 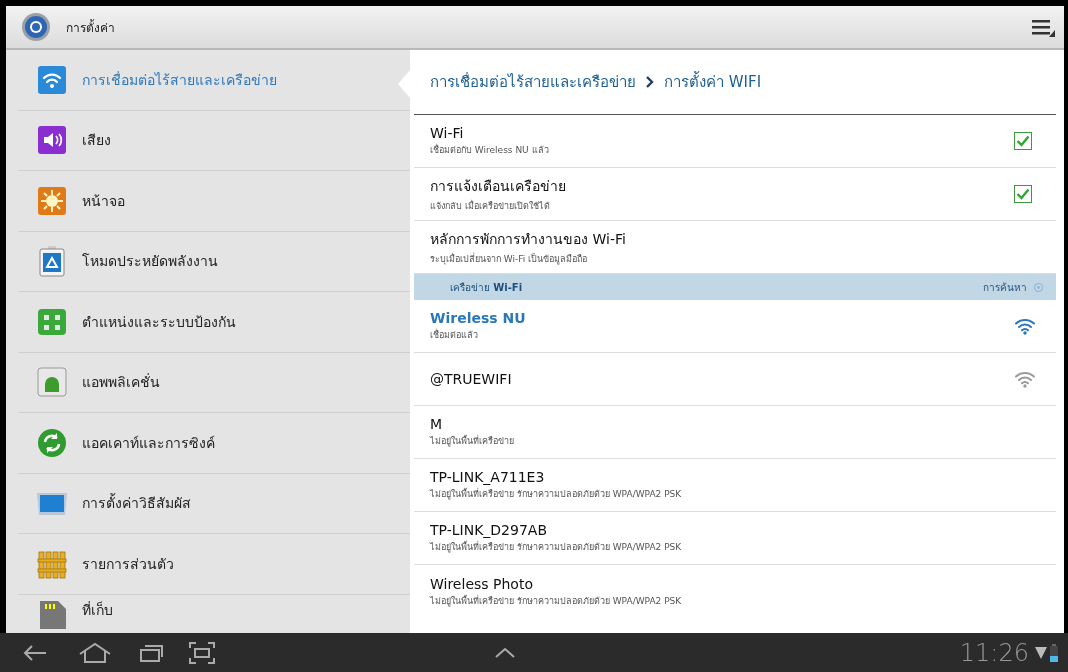 What do you see at coordinates (490, 206) in the screenshot?
I see `setting-summary: แจ้งกลับ เมื่อเครือข่ายเปิดใช้ได้` at bounding box center [490, 206].